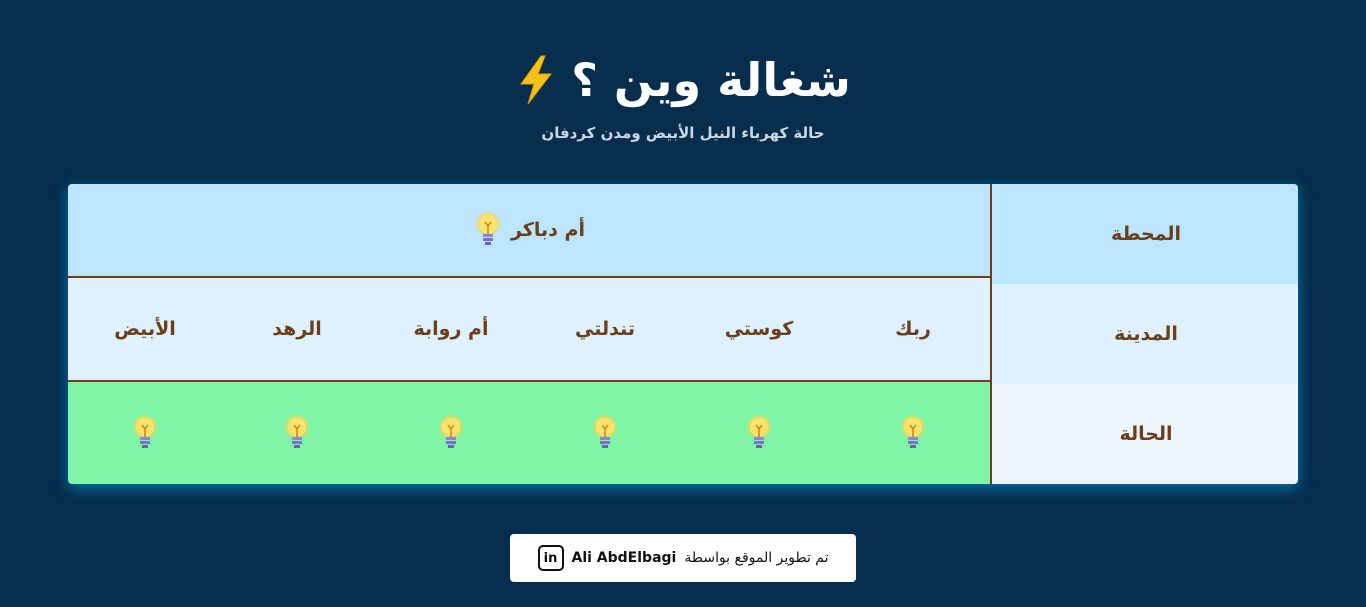 This screenshot has width=1366, height=607. I want to click on city-row: ربك كوستي تندلتي أم روابة الرهد الأبيض, so click(529, 330).